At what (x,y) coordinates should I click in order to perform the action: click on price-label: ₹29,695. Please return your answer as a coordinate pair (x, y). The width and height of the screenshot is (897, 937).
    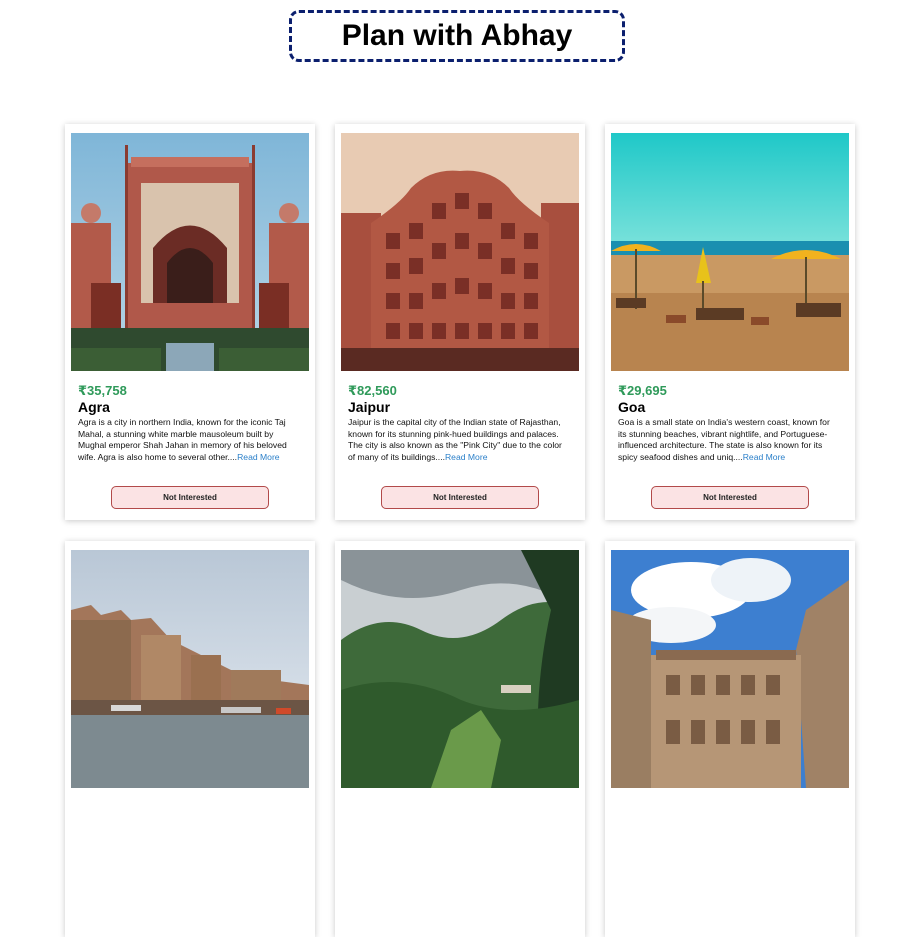
    Looking at the image, I should click on (642, 390).